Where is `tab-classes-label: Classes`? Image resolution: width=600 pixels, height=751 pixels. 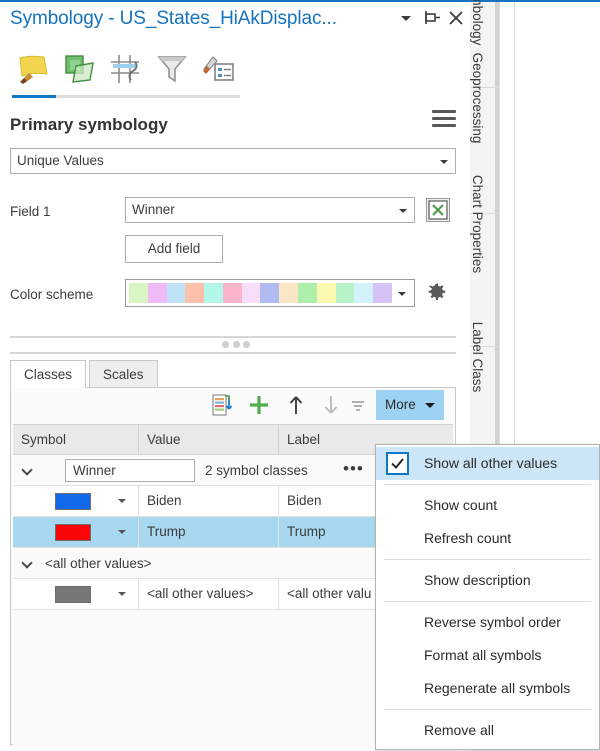
tab-classes-label: Classes is located at coordinates (48, 374).